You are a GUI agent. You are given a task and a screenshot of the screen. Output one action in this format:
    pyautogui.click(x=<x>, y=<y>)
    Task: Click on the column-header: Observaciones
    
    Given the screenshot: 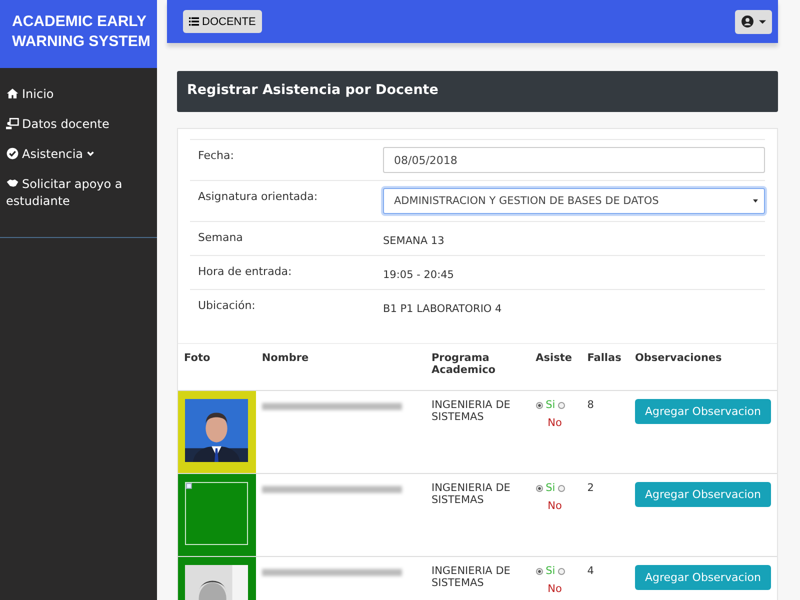 What is the action you would take?
    pyautogui.click(x=702, y=367)
    